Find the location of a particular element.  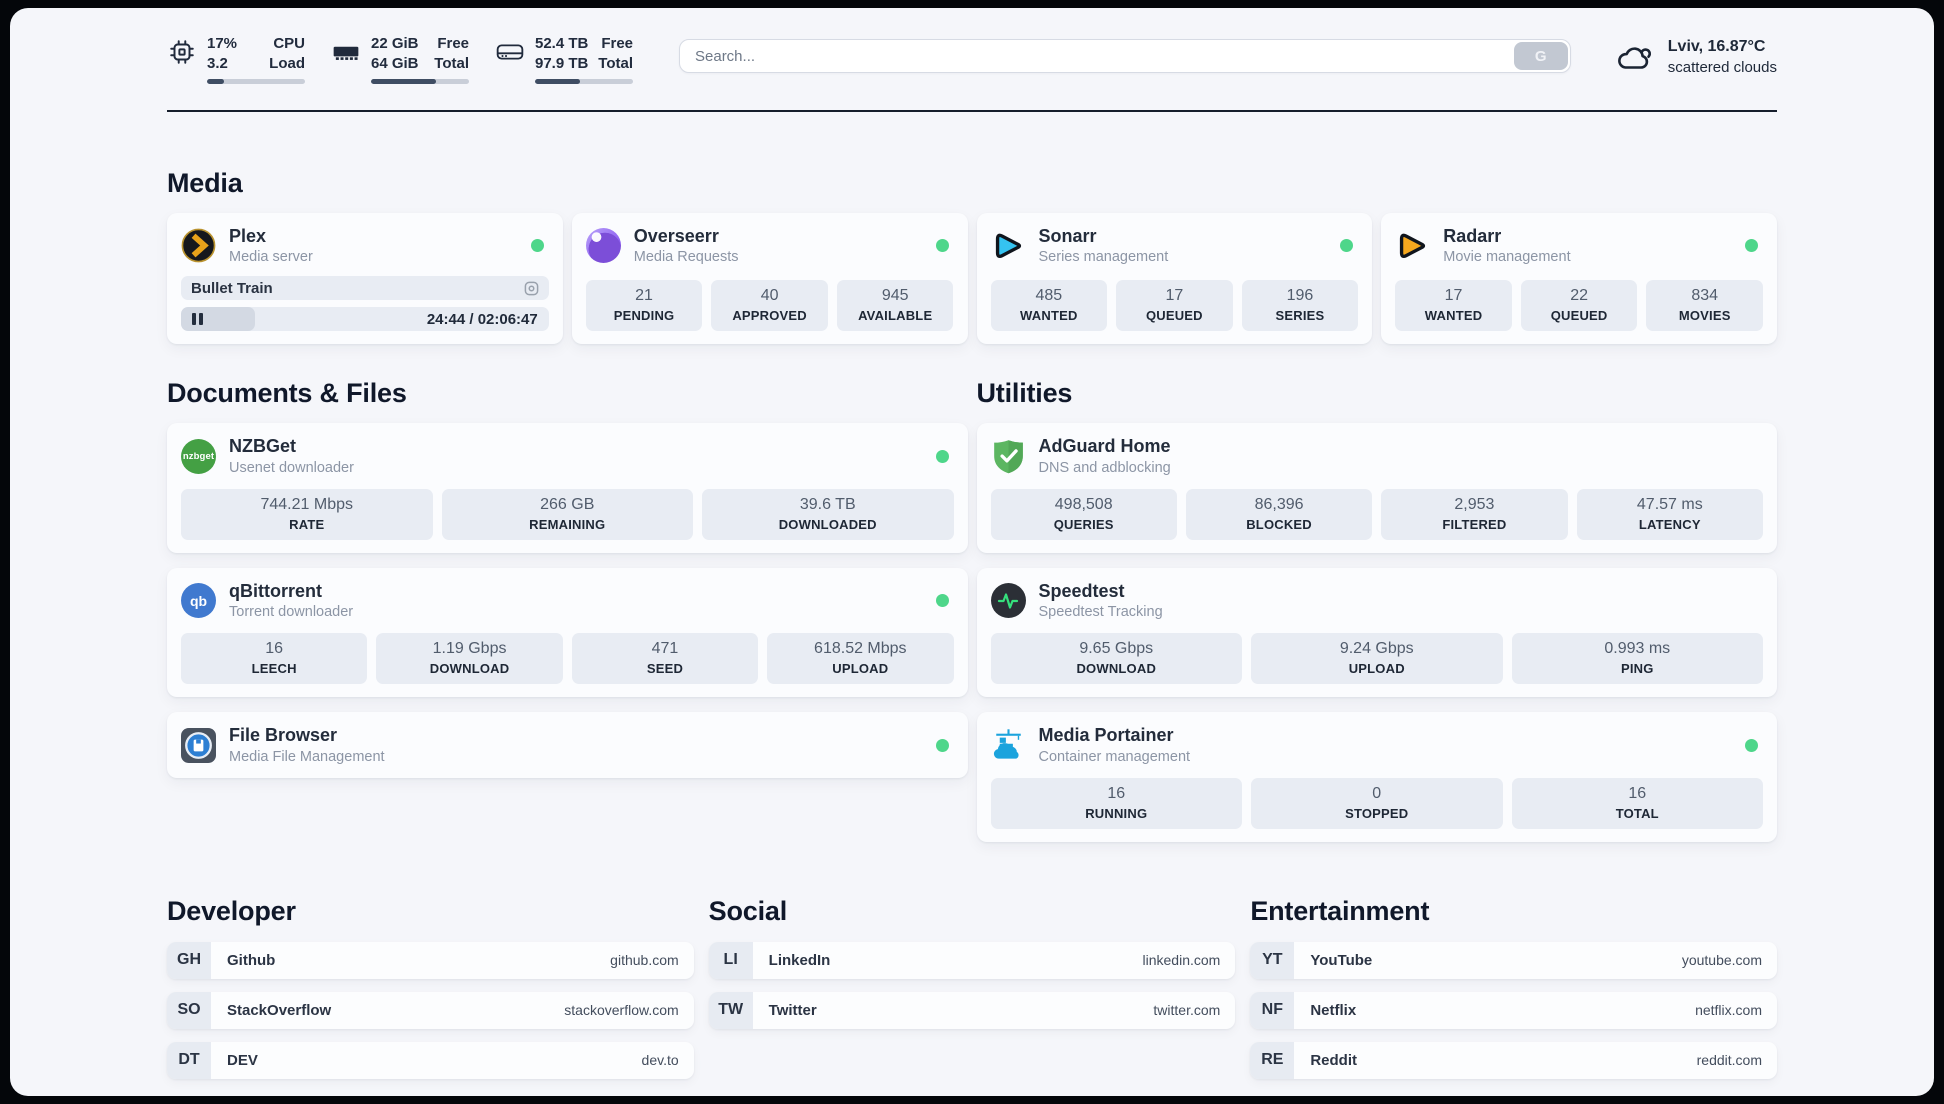

stat-ping: 0.993 ms PING is located at coordinates (1637, 659).